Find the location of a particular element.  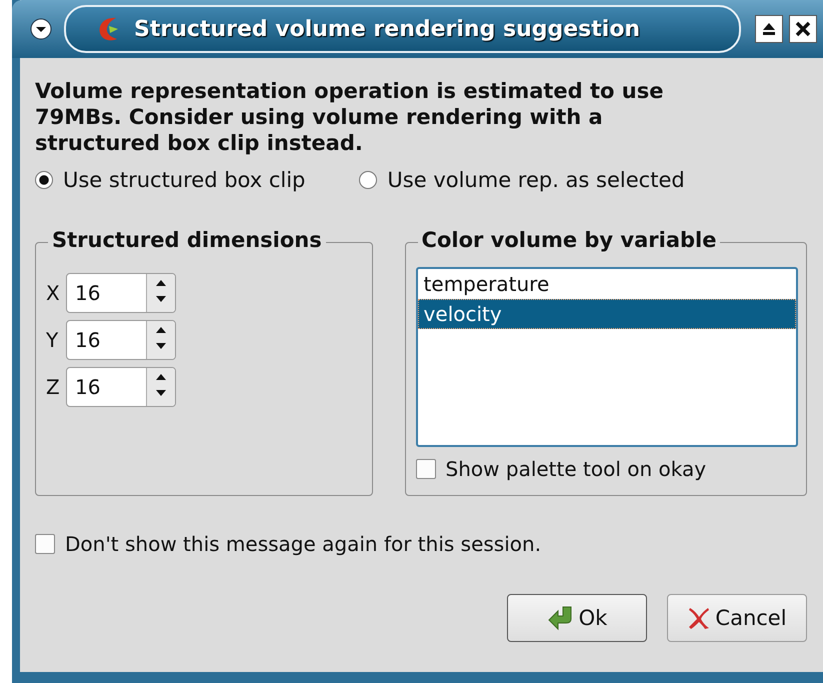

close-button is located at coordinates (803, 29).